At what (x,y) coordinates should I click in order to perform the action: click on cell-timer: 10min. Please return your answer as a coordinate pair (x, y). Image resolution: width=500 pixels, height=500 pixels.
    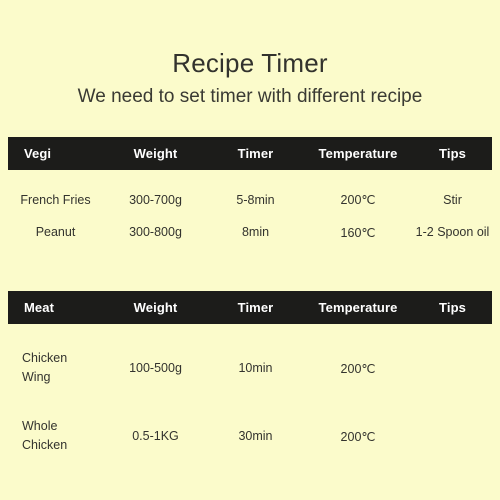
    Looking at the image, I should click on (255, 368).